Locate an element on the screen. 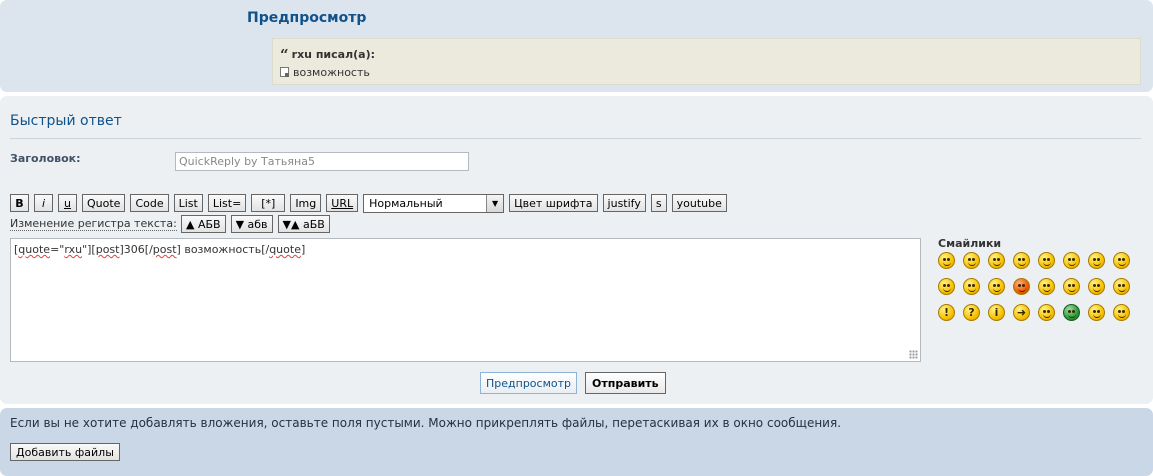 Image resolution: width=1153 pixels, height=476 pixels. exclaim-icon: ! is located at coordinates (946, 312).